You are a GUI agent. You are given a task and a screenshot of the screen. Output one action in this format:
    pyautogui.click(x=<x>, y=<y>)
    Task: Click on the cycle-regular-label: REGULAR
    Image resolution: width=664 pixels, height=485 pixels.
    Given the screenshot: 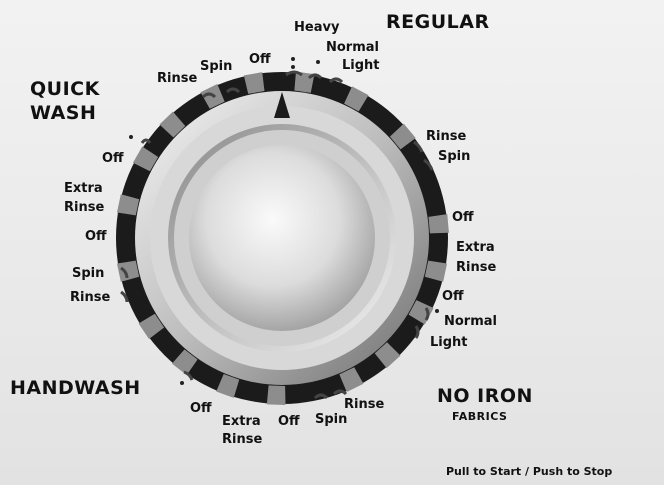 What is the action you would take?
    pyautogui.click(x=438, y=22)
    